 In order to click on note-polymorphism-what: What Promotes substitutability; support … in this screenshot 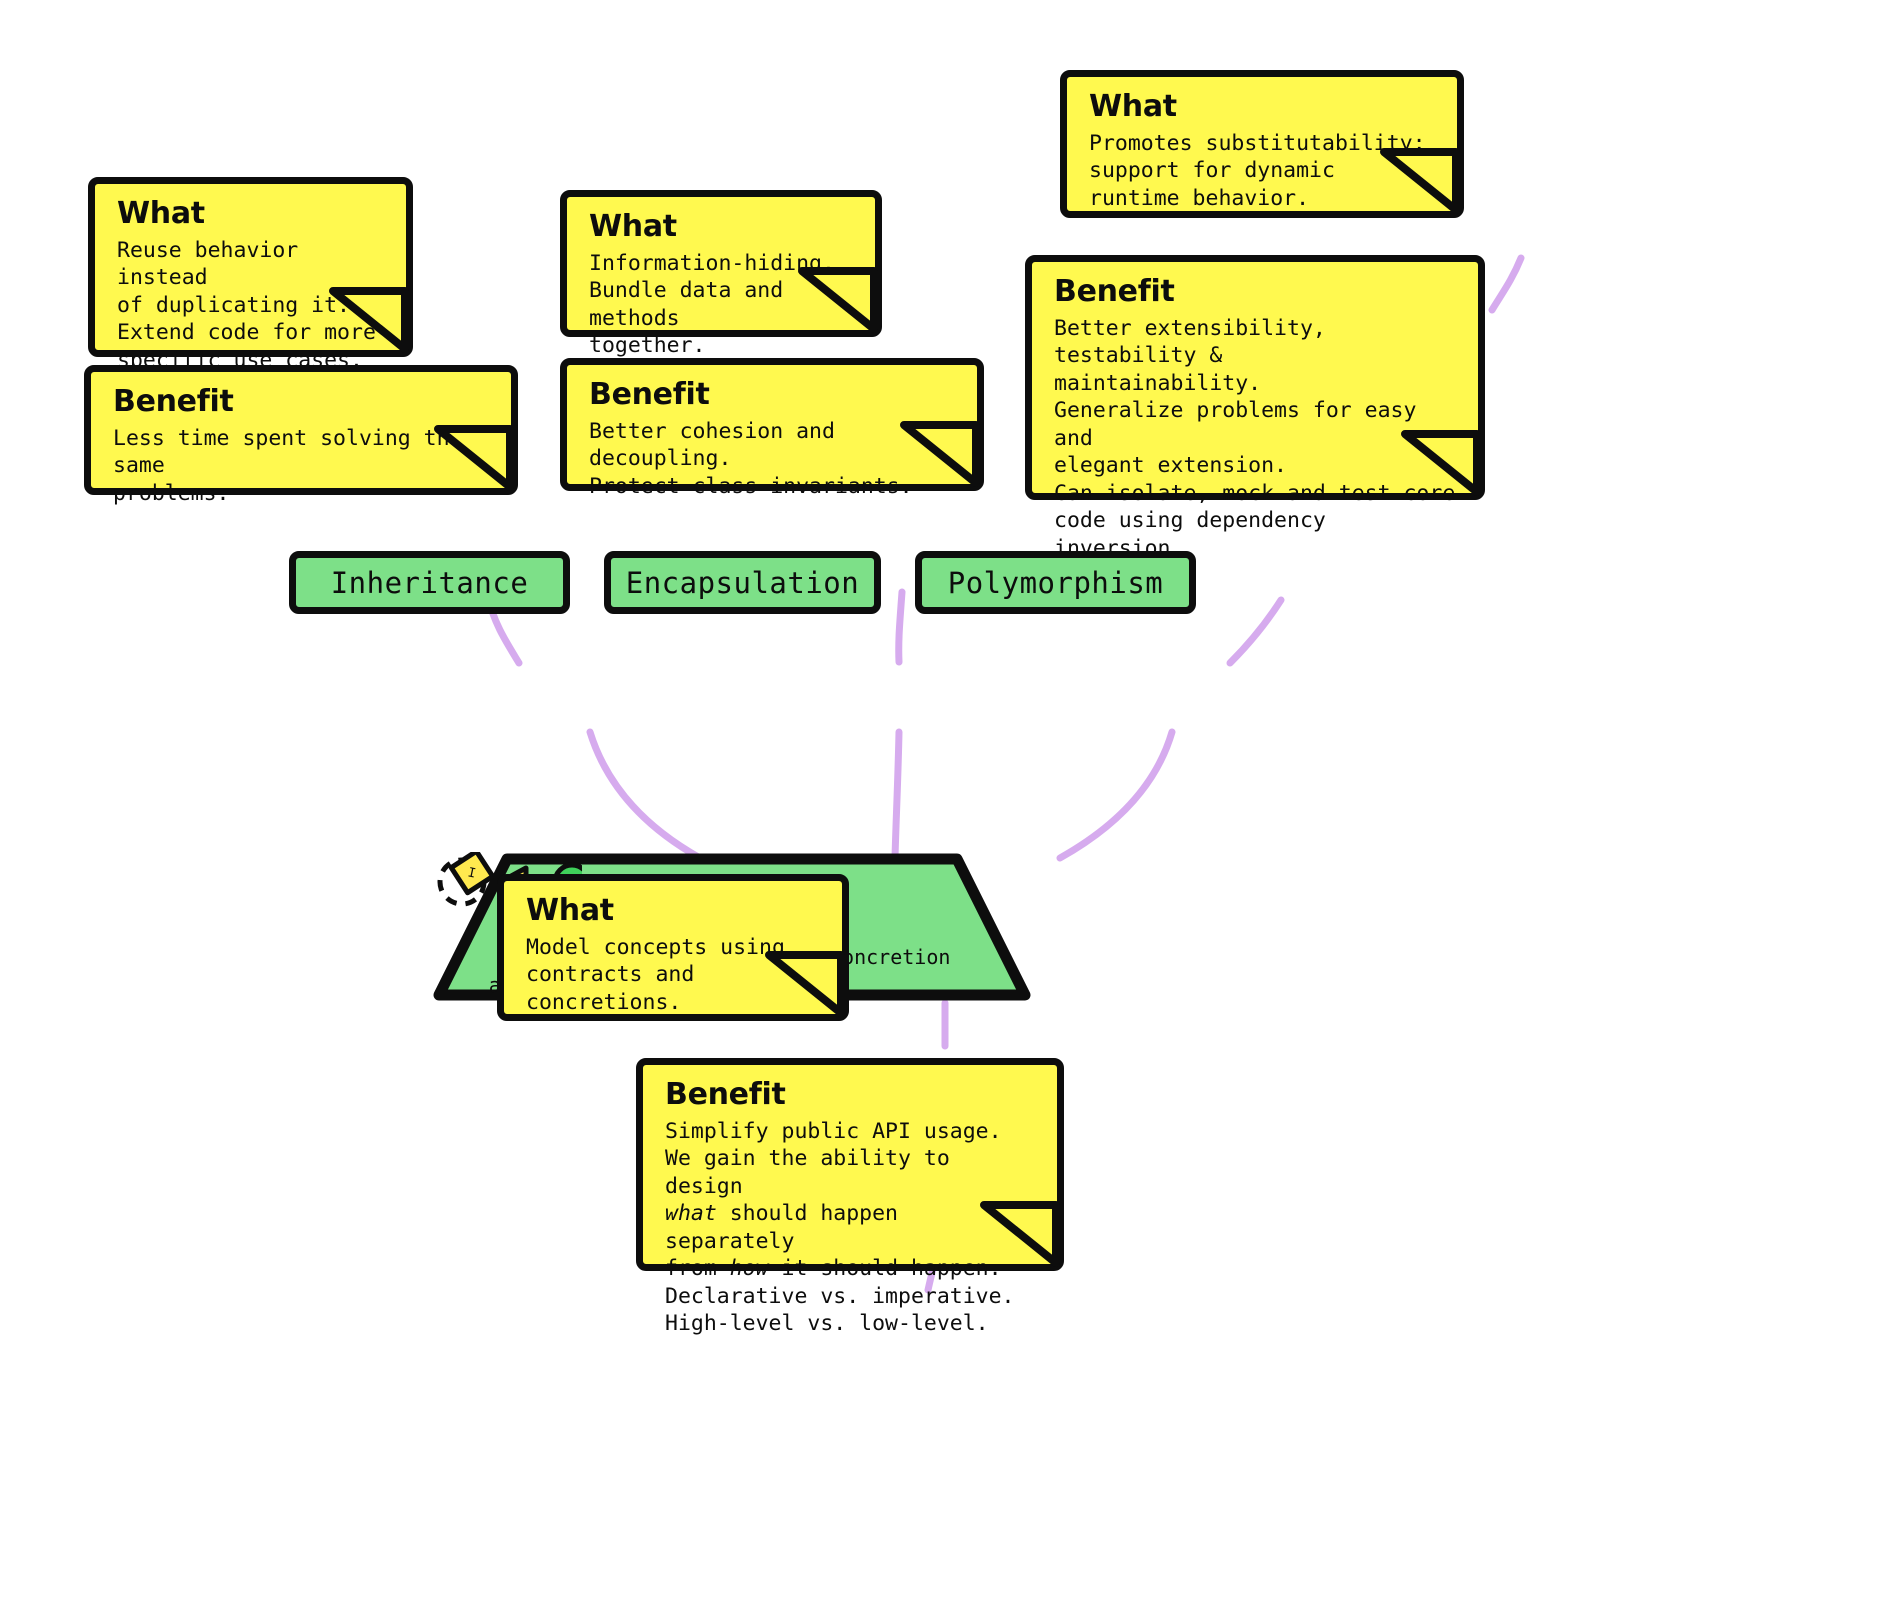, I will do `click(1262, 144)`.